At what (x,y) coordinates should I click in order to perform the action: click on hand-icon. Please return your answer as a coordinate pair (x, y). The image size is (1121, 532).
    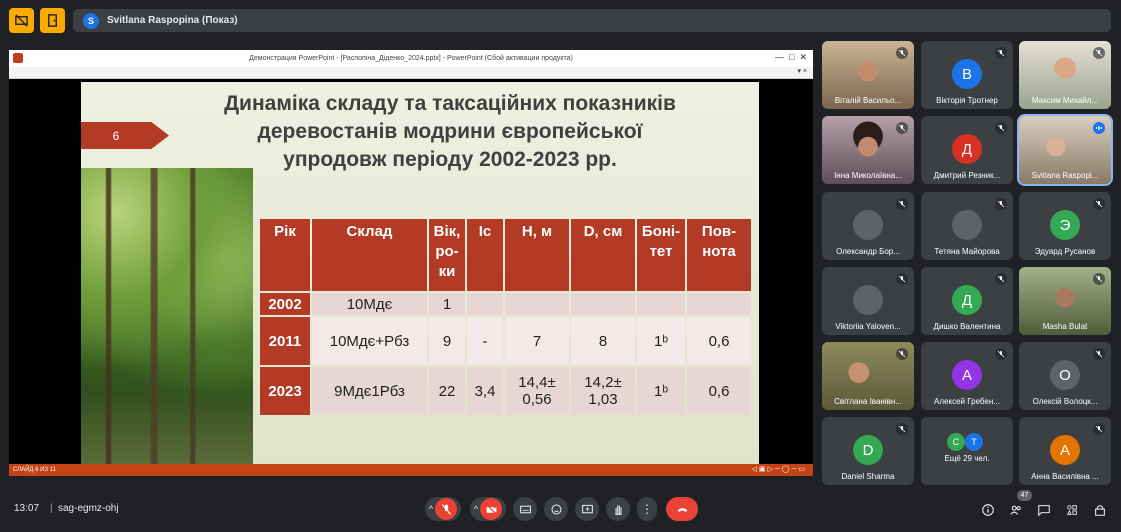
    Looking at the image, I should click on (618, 509).